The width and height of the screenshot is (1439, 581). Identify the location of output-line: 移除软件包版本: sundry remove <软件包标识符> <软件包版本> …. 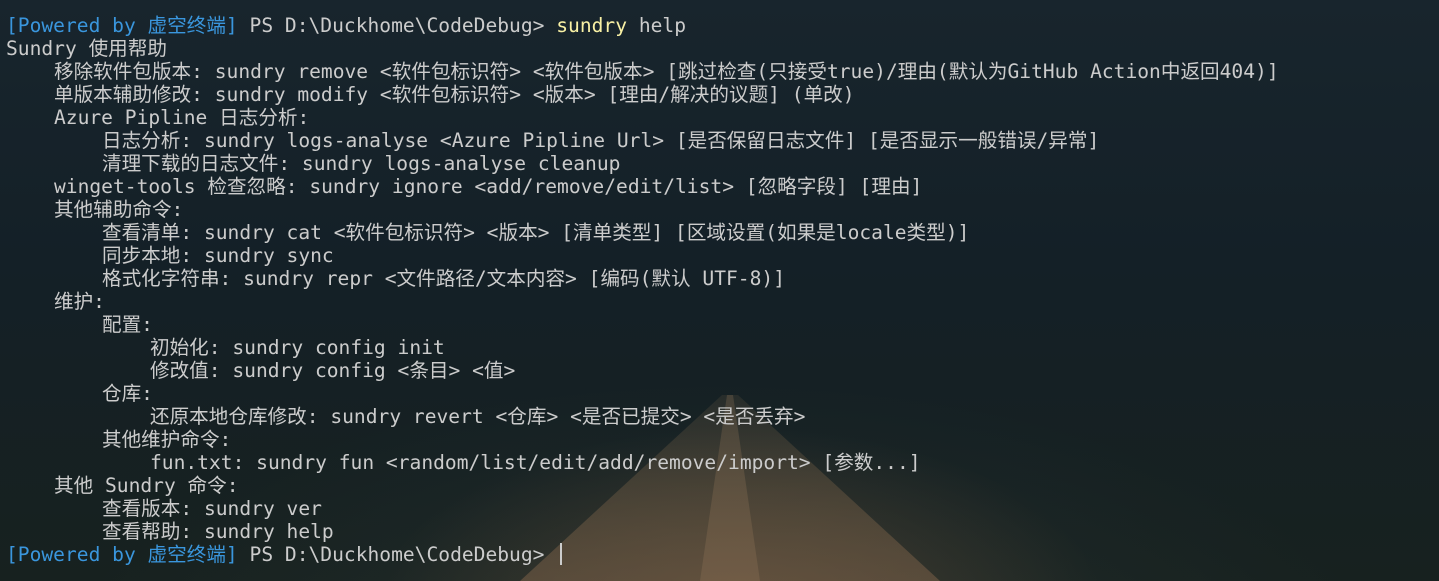
(666, 71).